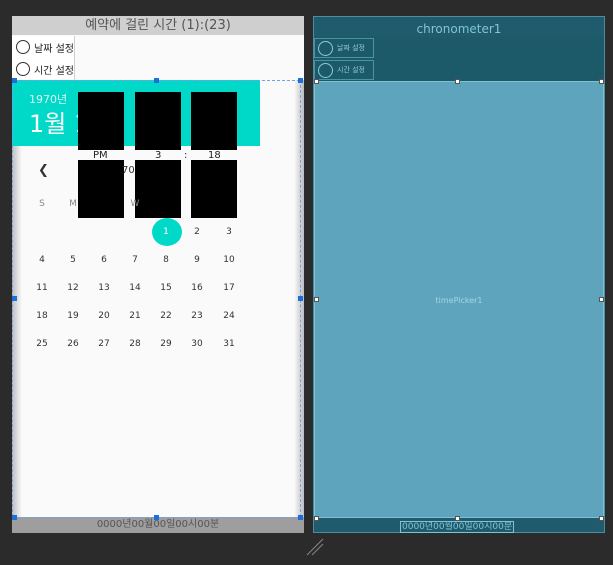  I want to click on resize-handle-t, so click(156, 80).